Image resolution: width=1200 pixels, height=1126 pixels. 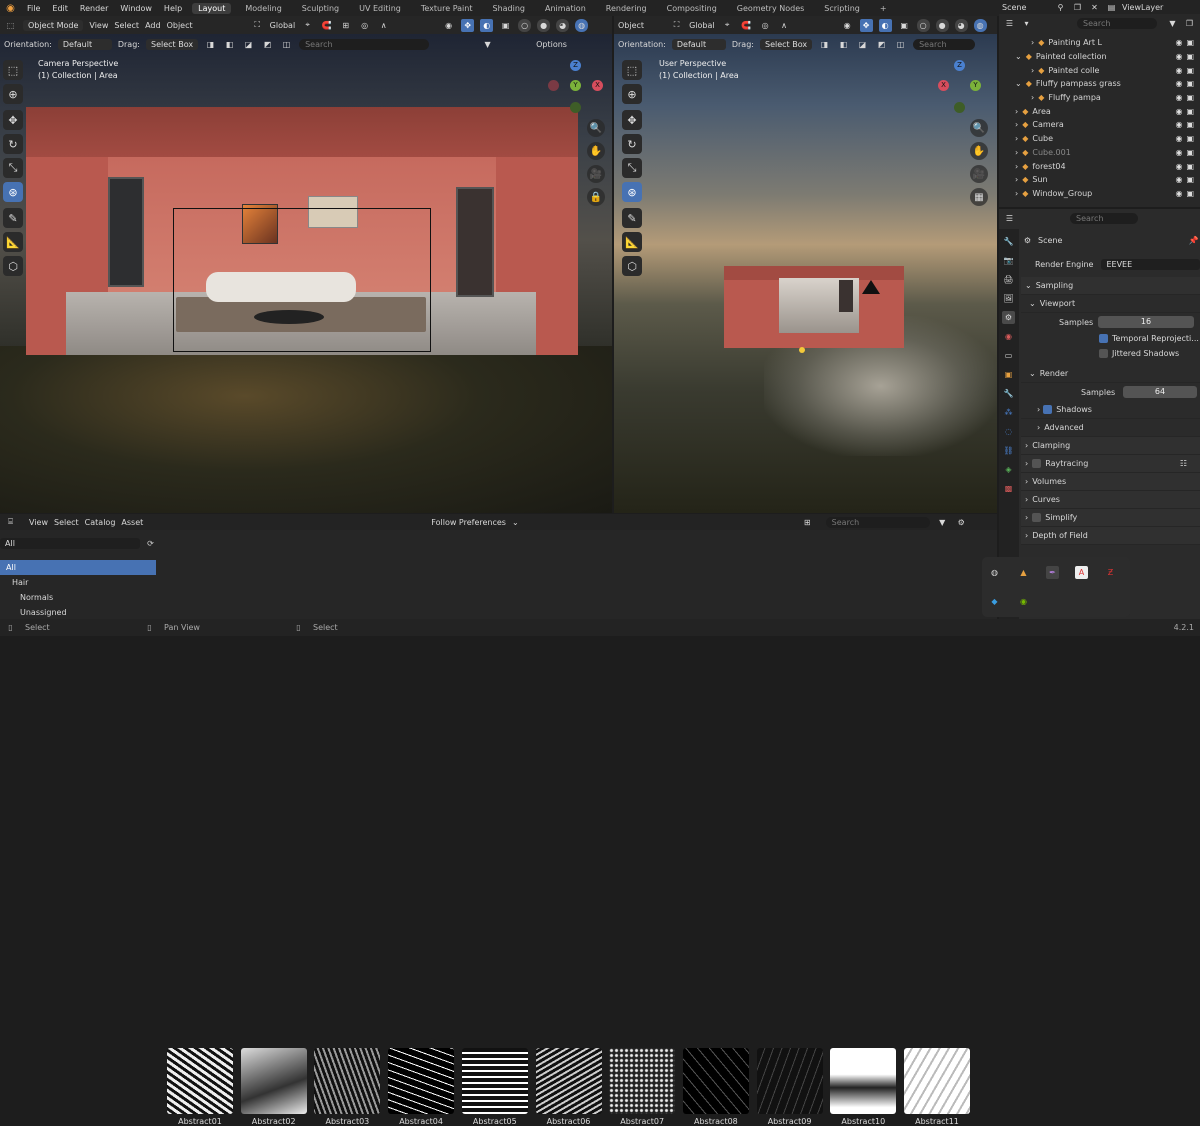 I want to click on select-mode-intersect-icon-right: ◫, so click(x=900, y=44).